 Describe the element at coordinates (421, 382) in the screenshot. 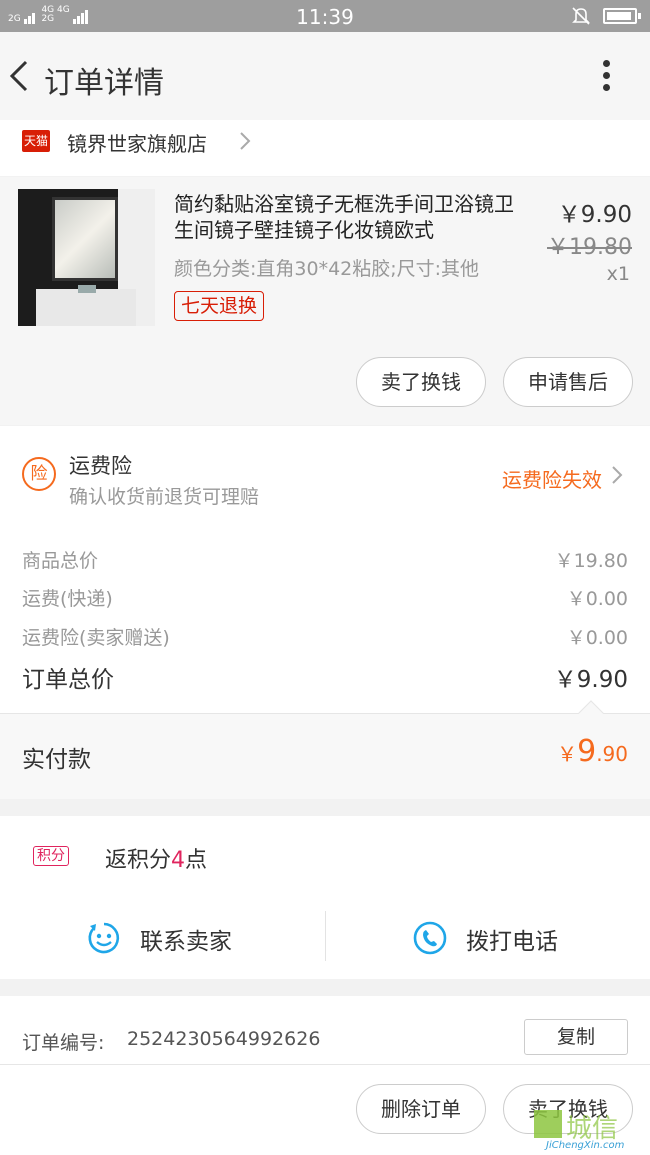

I see `sell-for-cash-button: 卖了换钱` at that location.